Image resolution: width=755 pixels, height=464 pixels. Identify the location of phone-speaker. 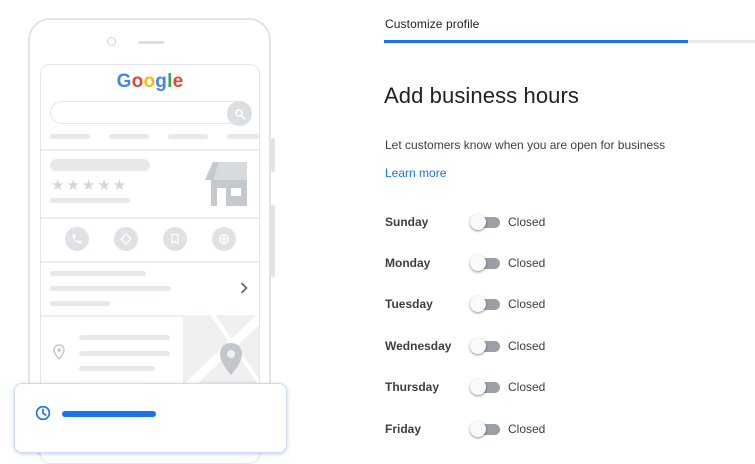
(151, 42).